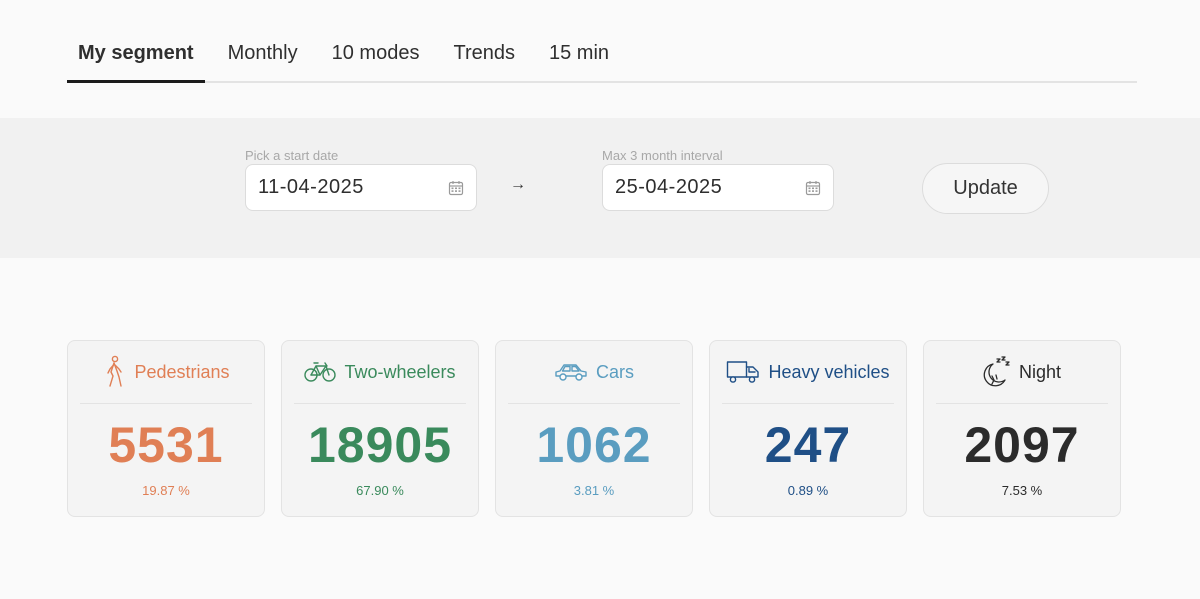  I want to click on card-header: Two-wheelers, so click(380, 372).